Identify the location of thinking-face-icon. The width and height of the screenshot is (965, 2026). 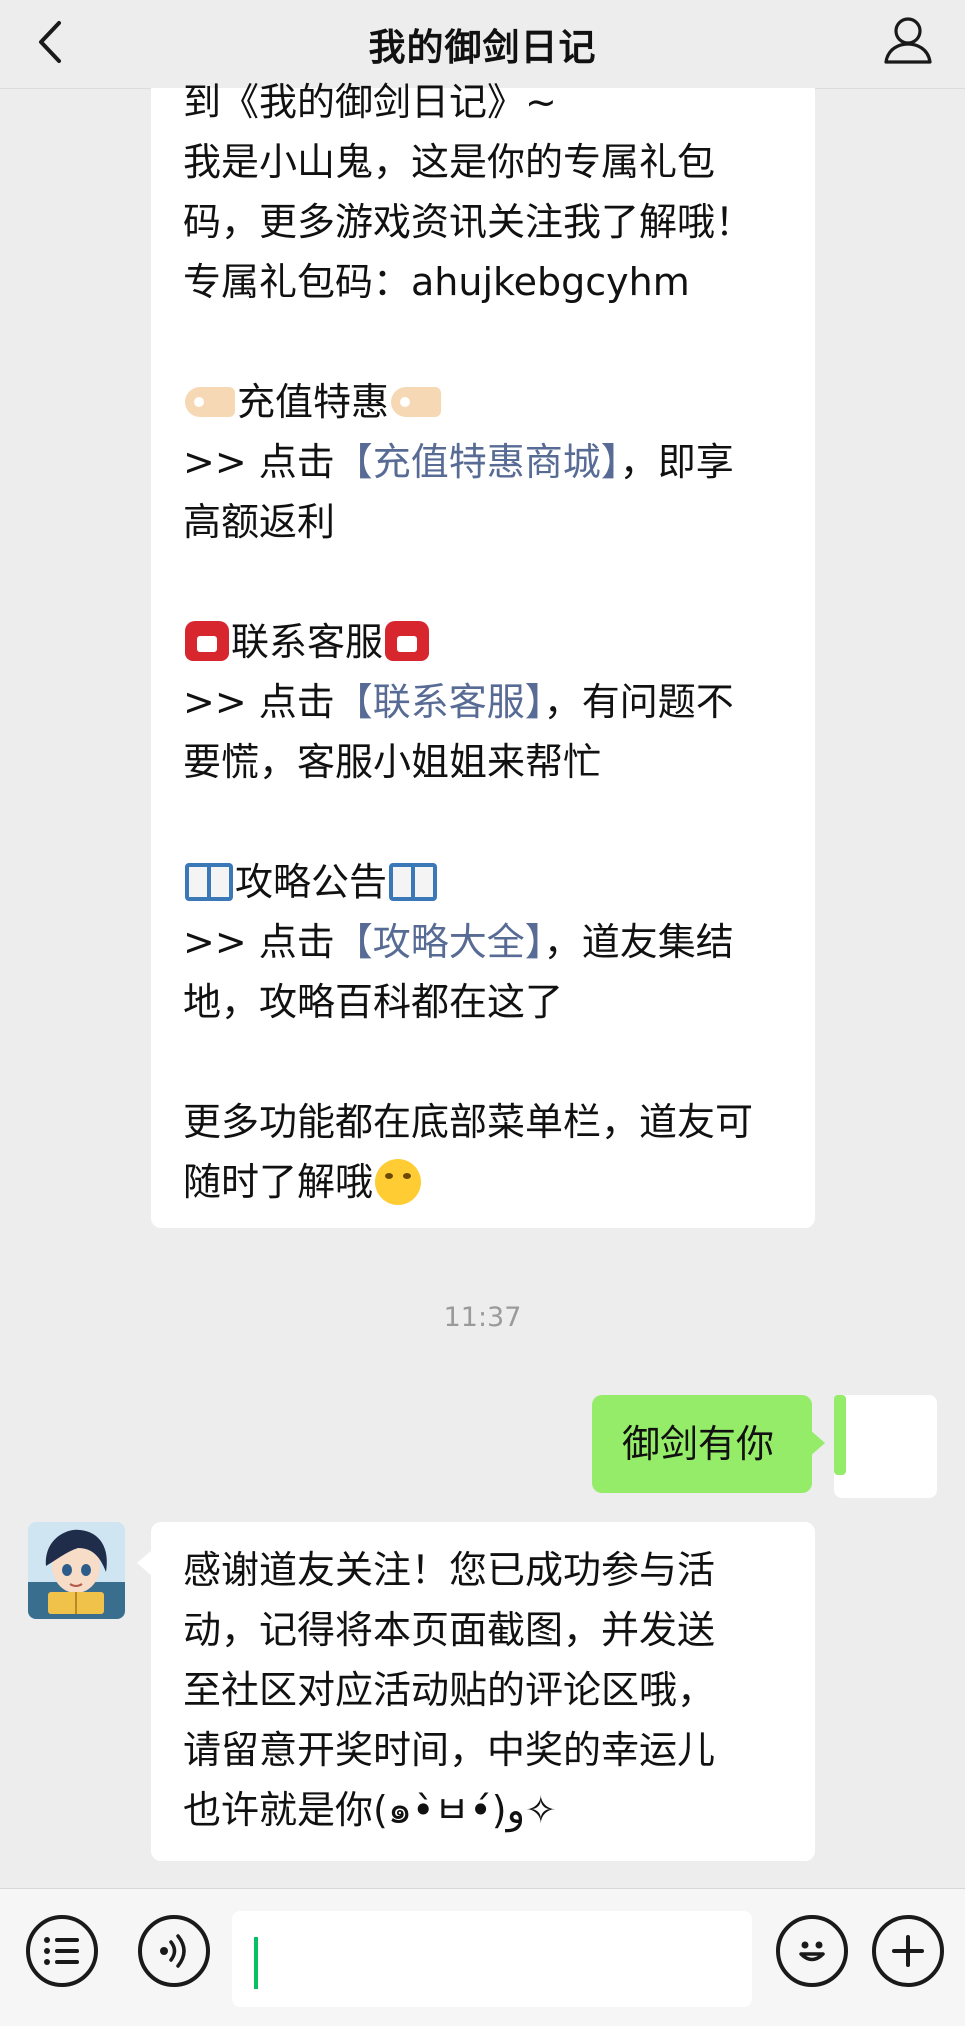
(398, 1182).